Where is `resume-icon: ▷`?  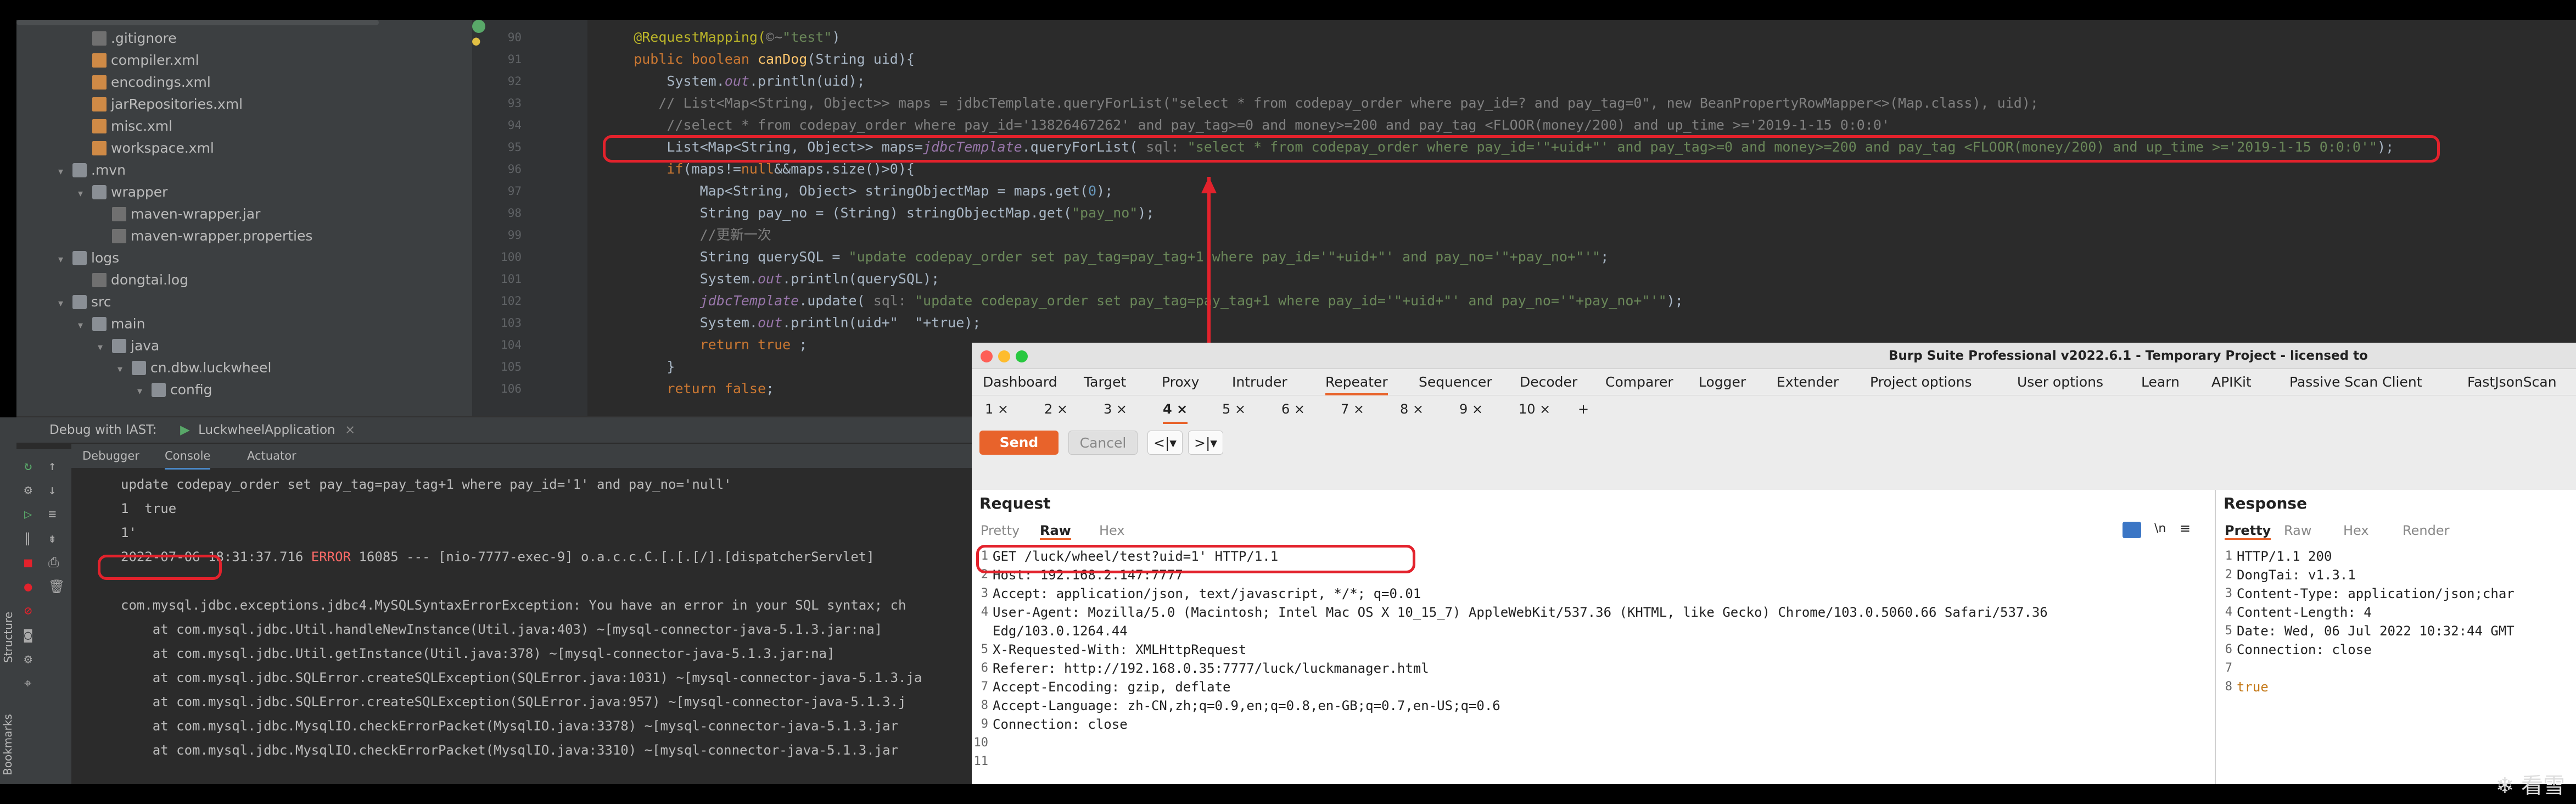
resume-icon: ▷ is located at coordinates (28, 514).